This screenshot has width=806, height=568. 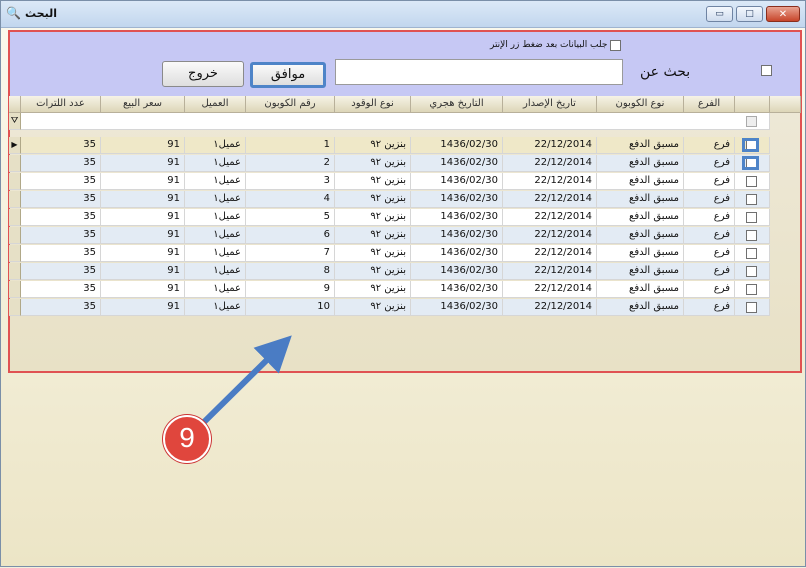 What do you see at coordinates (187, 439) in the screenshot?
I see `step-number-badge: 9` at bounding box center [187, 439].